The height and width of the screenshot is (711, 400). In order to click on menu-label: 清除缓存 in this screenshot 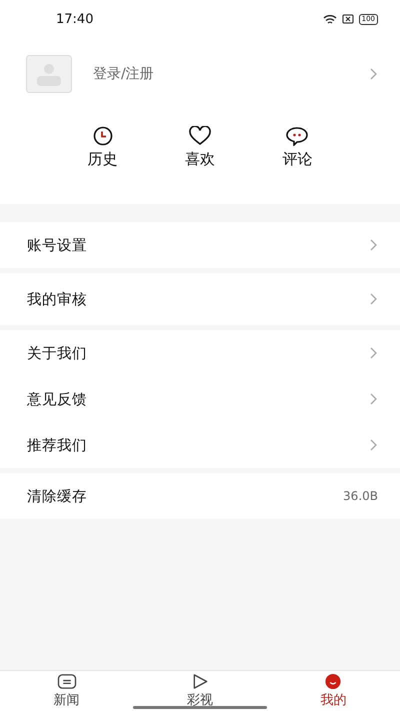, I will do `click(57, 497)`.